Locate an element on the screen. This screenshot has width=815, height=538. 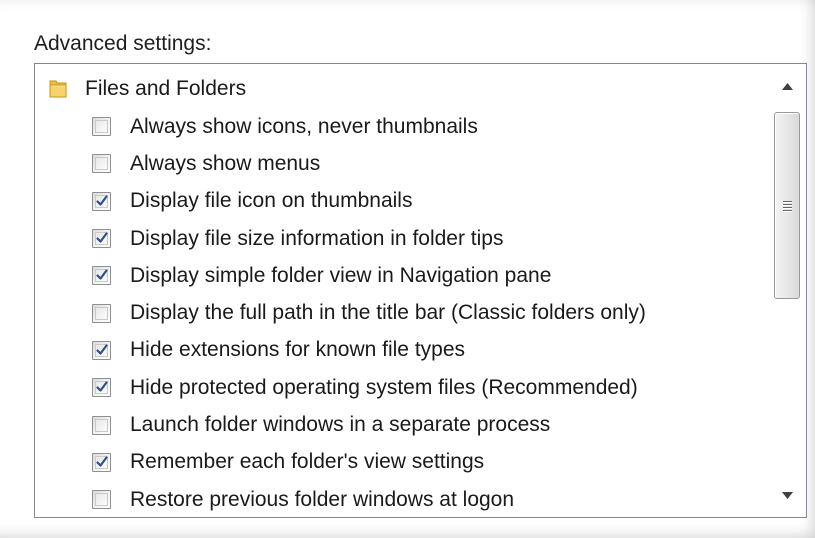
scroll-track is located at coordinates (787, 290).